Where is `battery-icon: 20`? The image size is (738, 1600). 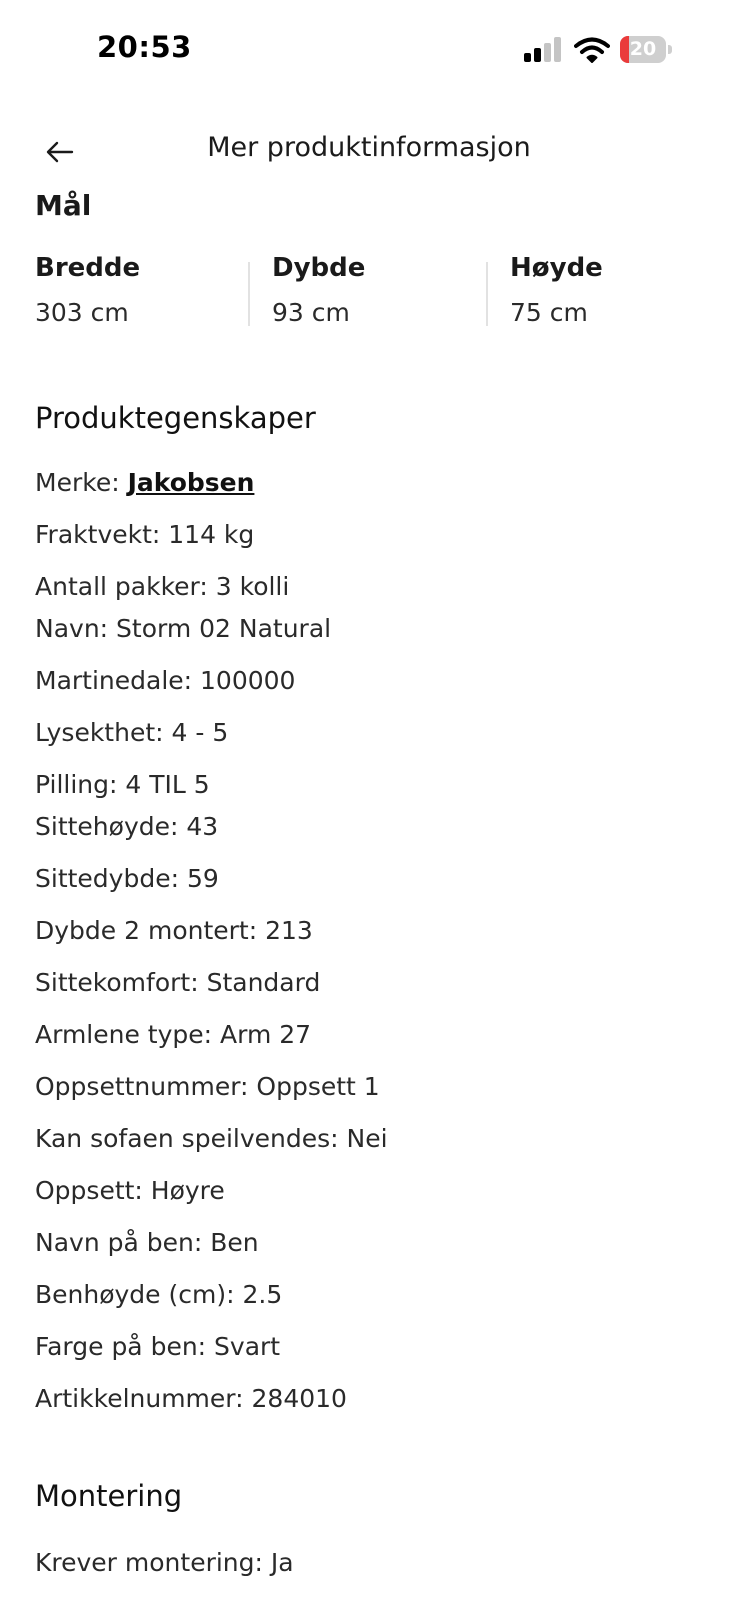 battery-icon: 20 is located at coordinates (646, 49).